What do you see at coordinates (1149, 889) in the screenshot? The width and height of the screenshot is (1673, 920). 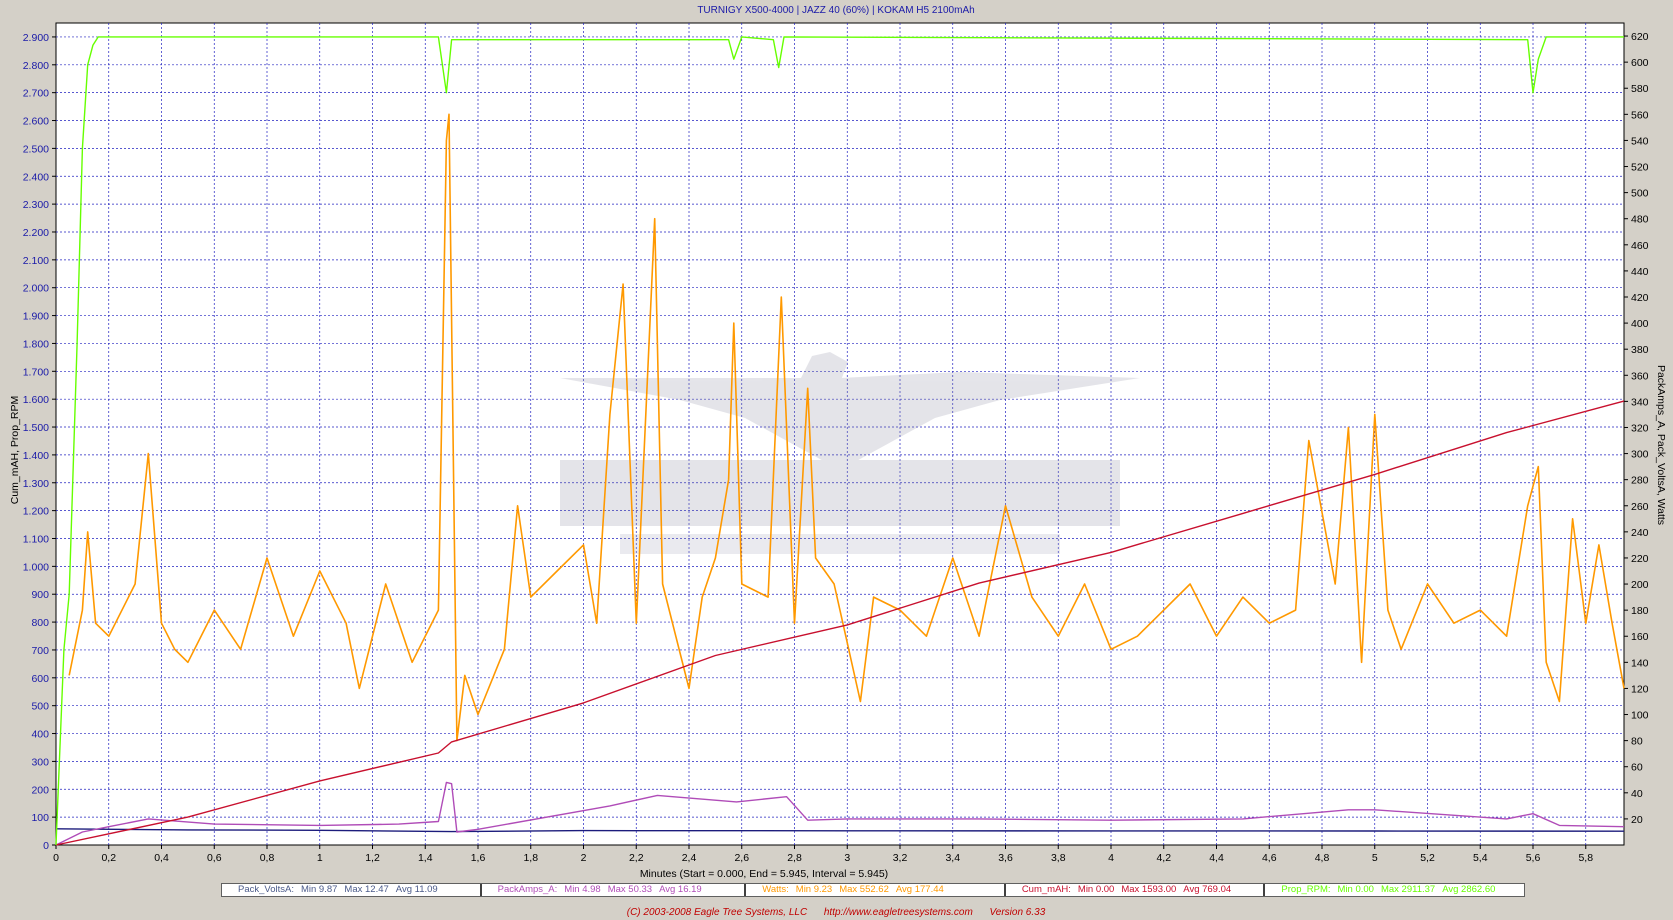 I see `legend-stat-max: Max 1593.00` at bounding box center [1149, 889].